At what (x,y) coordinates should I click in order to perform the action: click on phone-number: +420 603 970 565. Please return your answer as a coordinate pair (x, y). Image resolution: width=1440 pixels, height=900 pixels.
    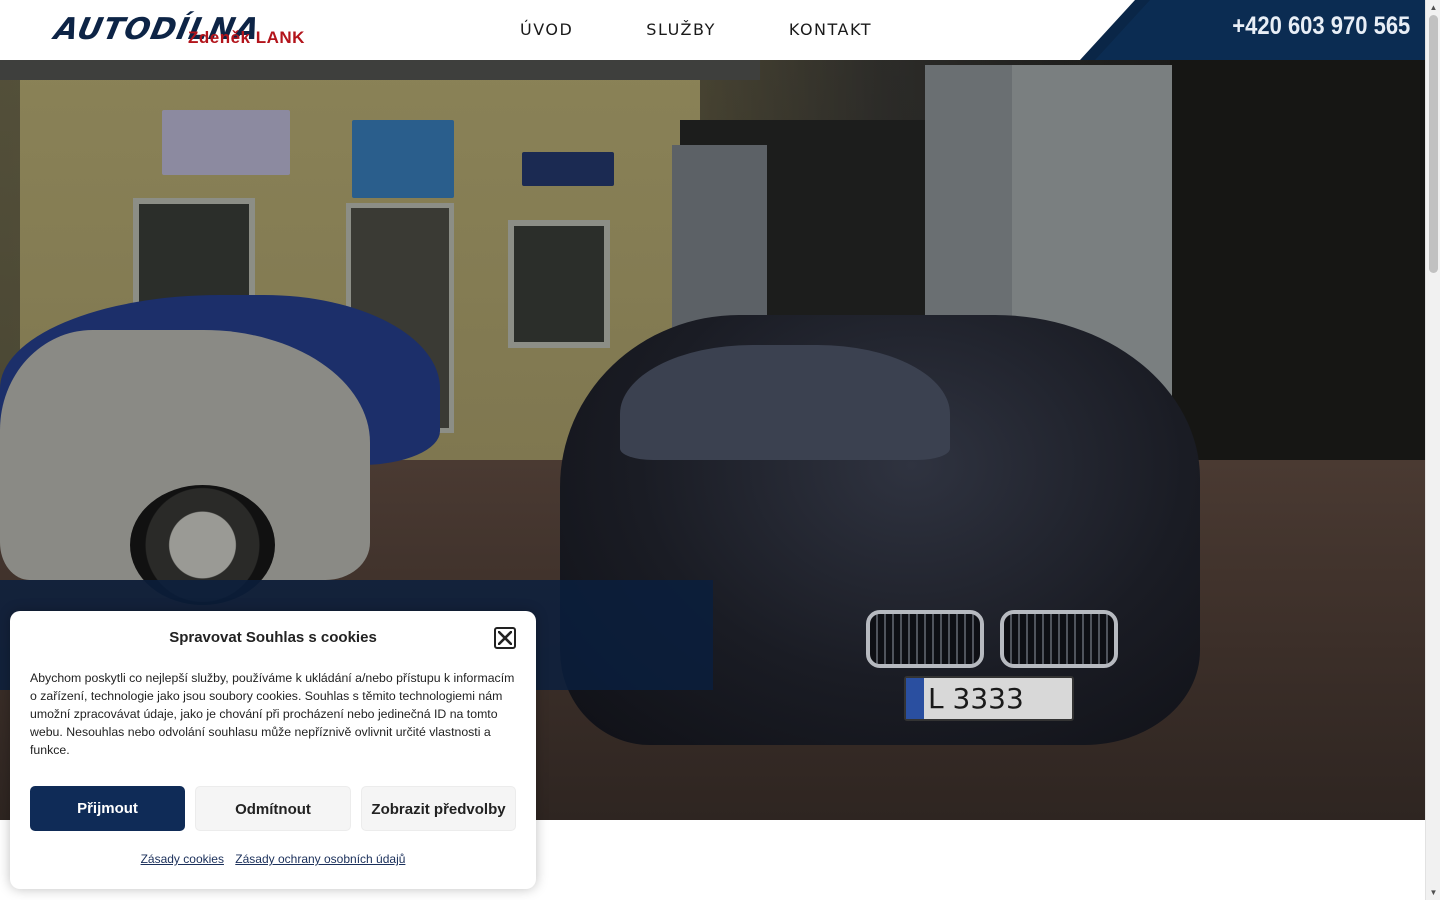
    Looking at the image, I should click on (1321, 26).